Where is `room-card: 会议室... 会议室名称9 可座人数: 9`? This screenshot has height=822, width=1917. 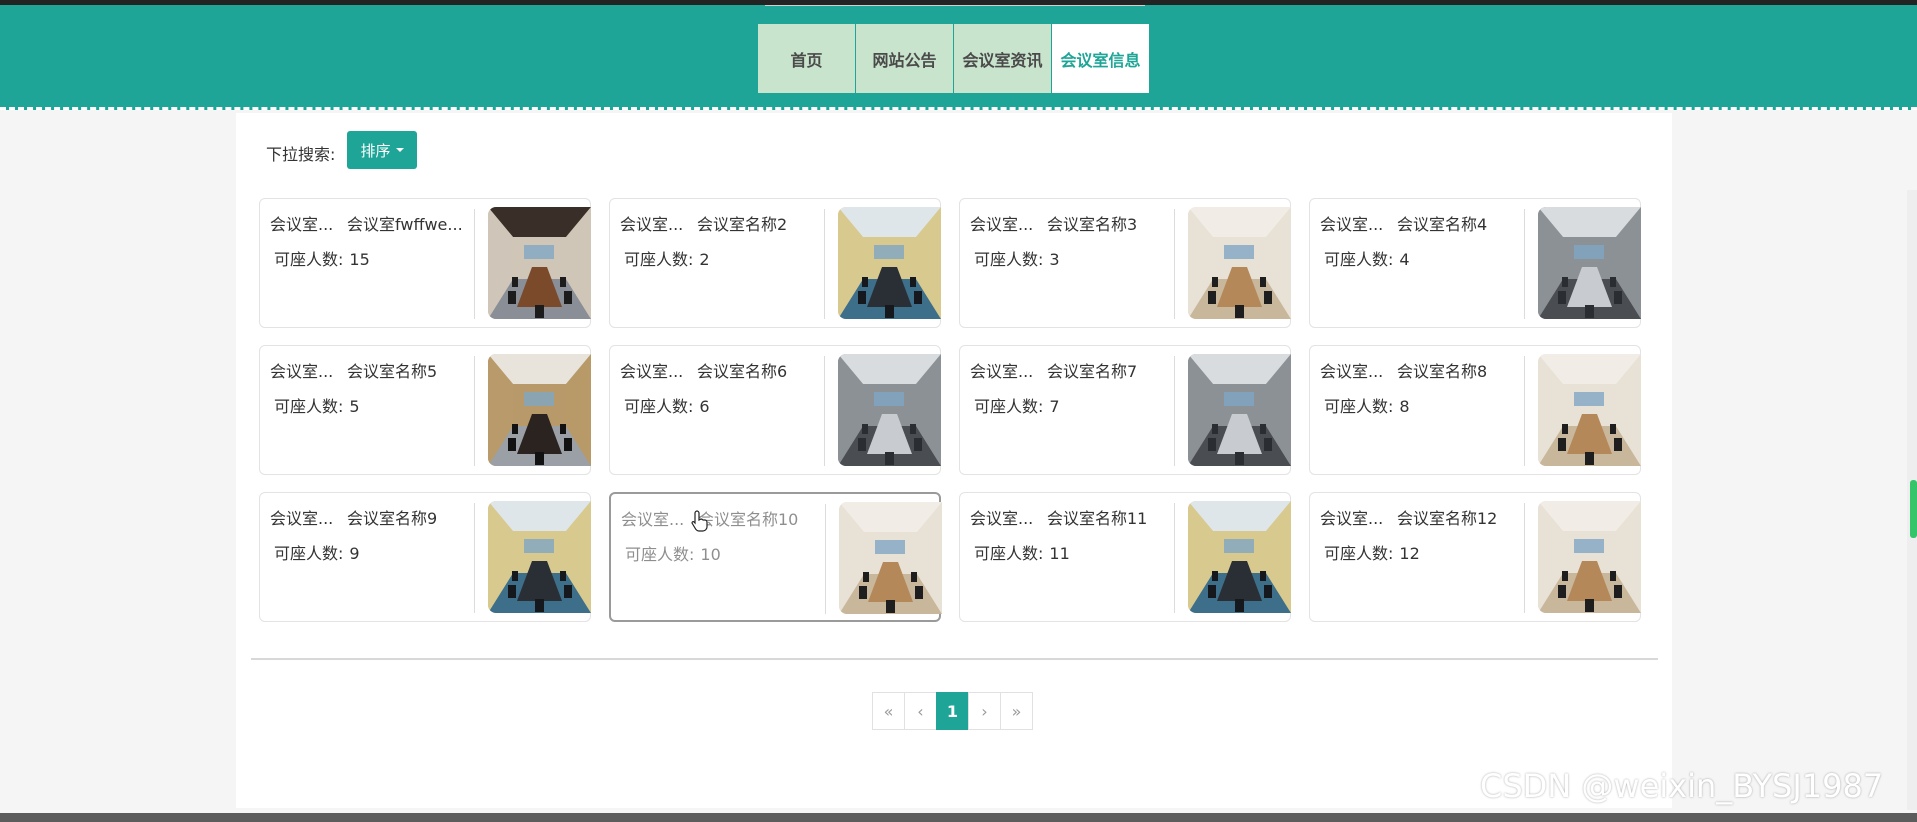 room-card: 会议室... 会议室名称9 可座人数: 9 is located at coordinates (425, 557).